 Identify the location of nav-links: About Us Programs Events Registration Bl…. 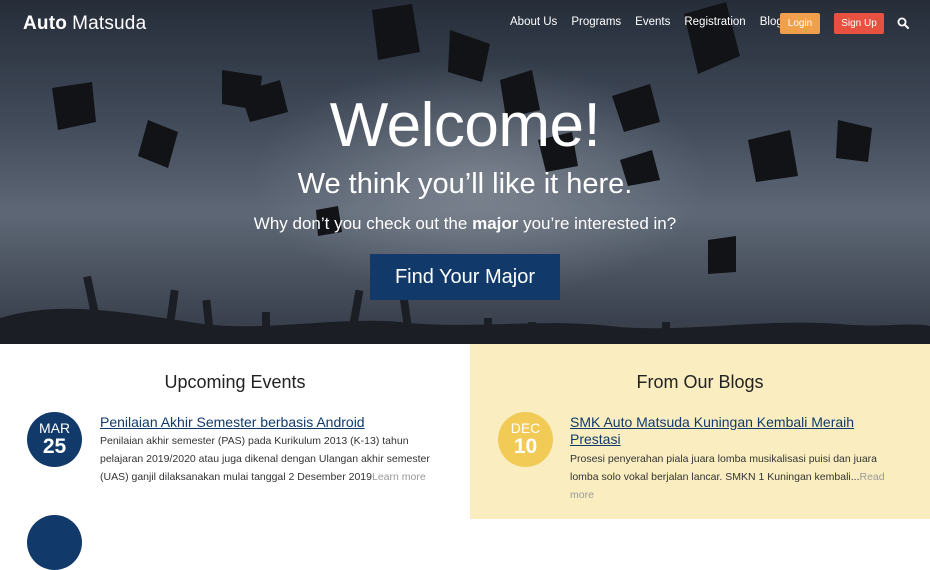
(653, 24).